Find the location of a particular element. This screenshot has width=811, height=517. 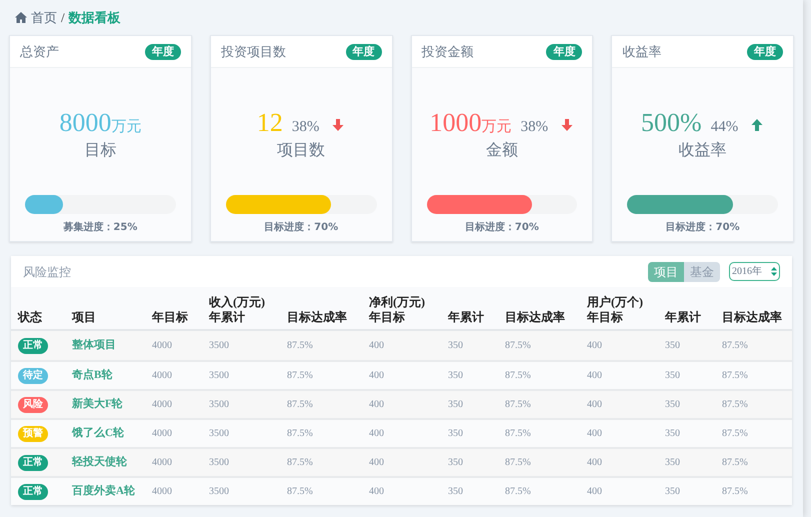

project-link: 整体项目 is located at coordinates (94, 345).